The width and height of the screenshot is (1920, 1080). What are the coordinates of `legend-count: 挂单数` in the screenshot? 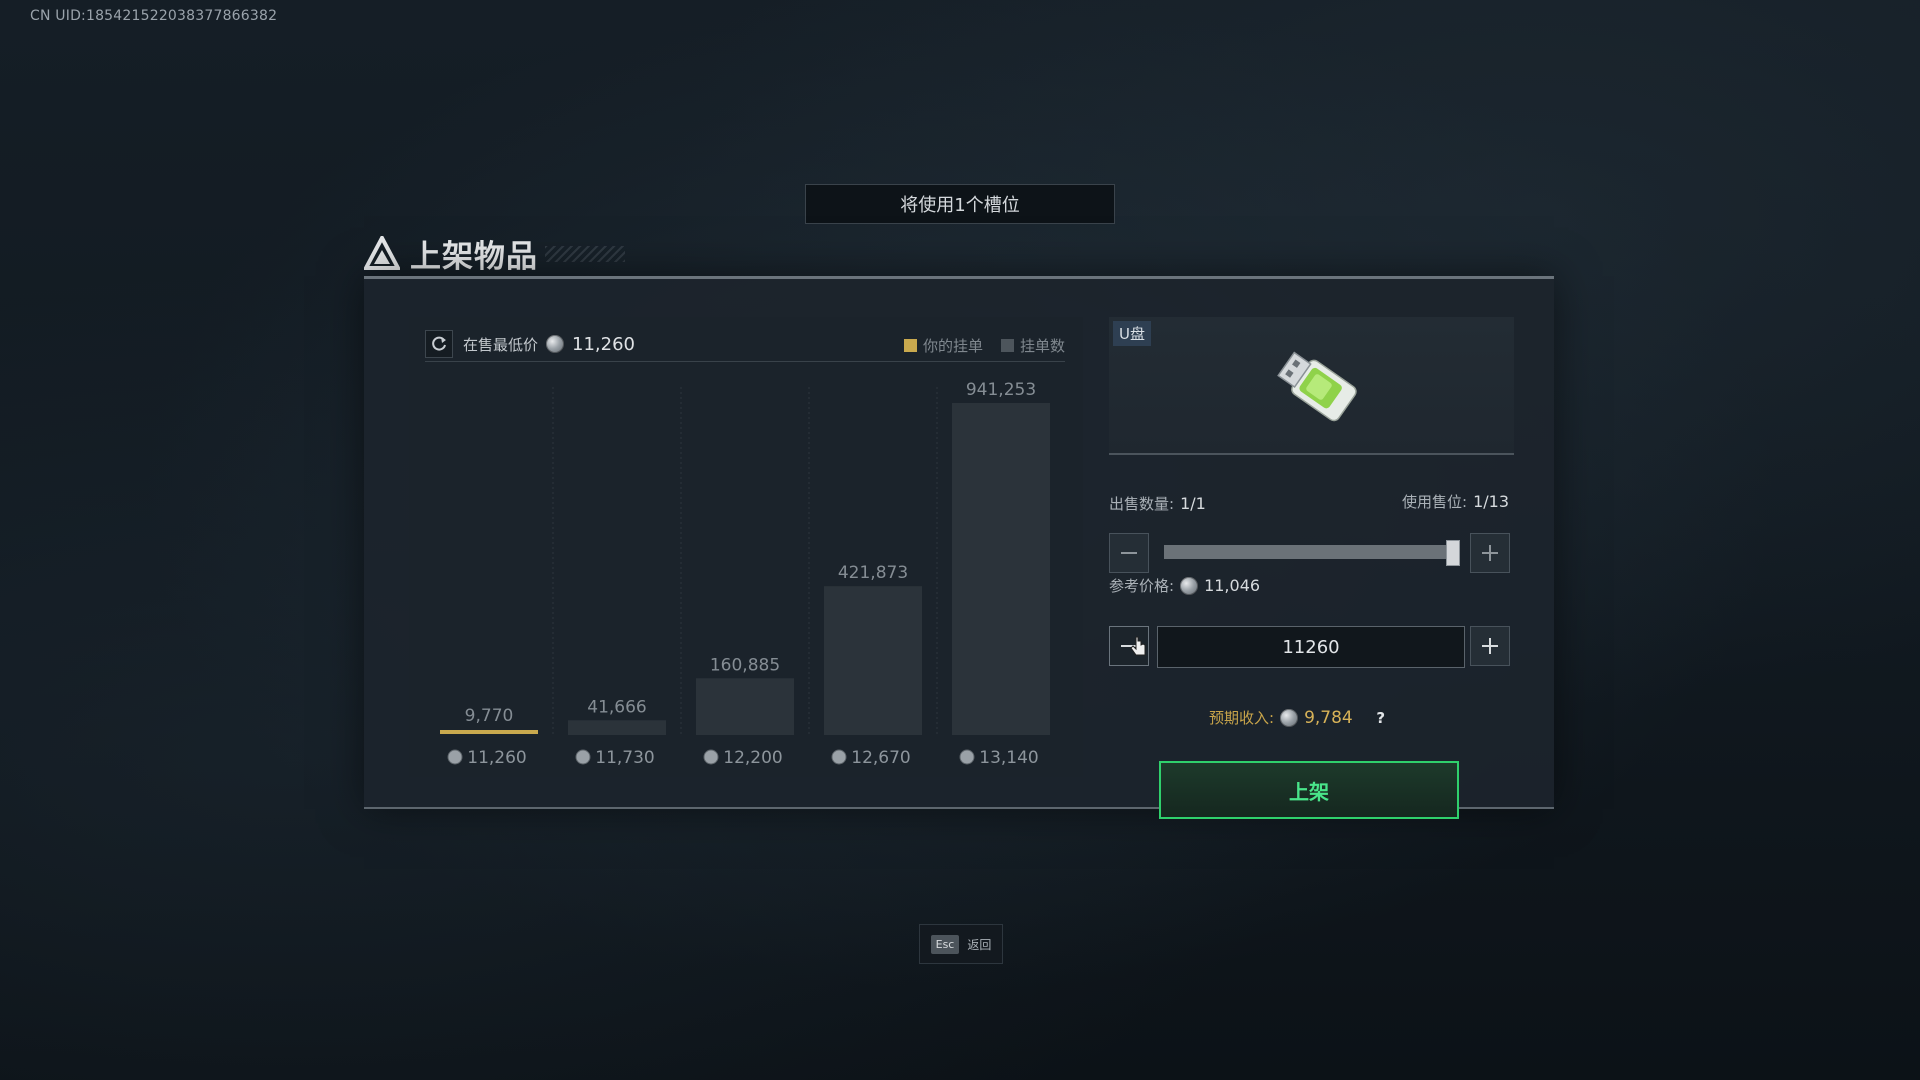 It's located at (1032, 345).